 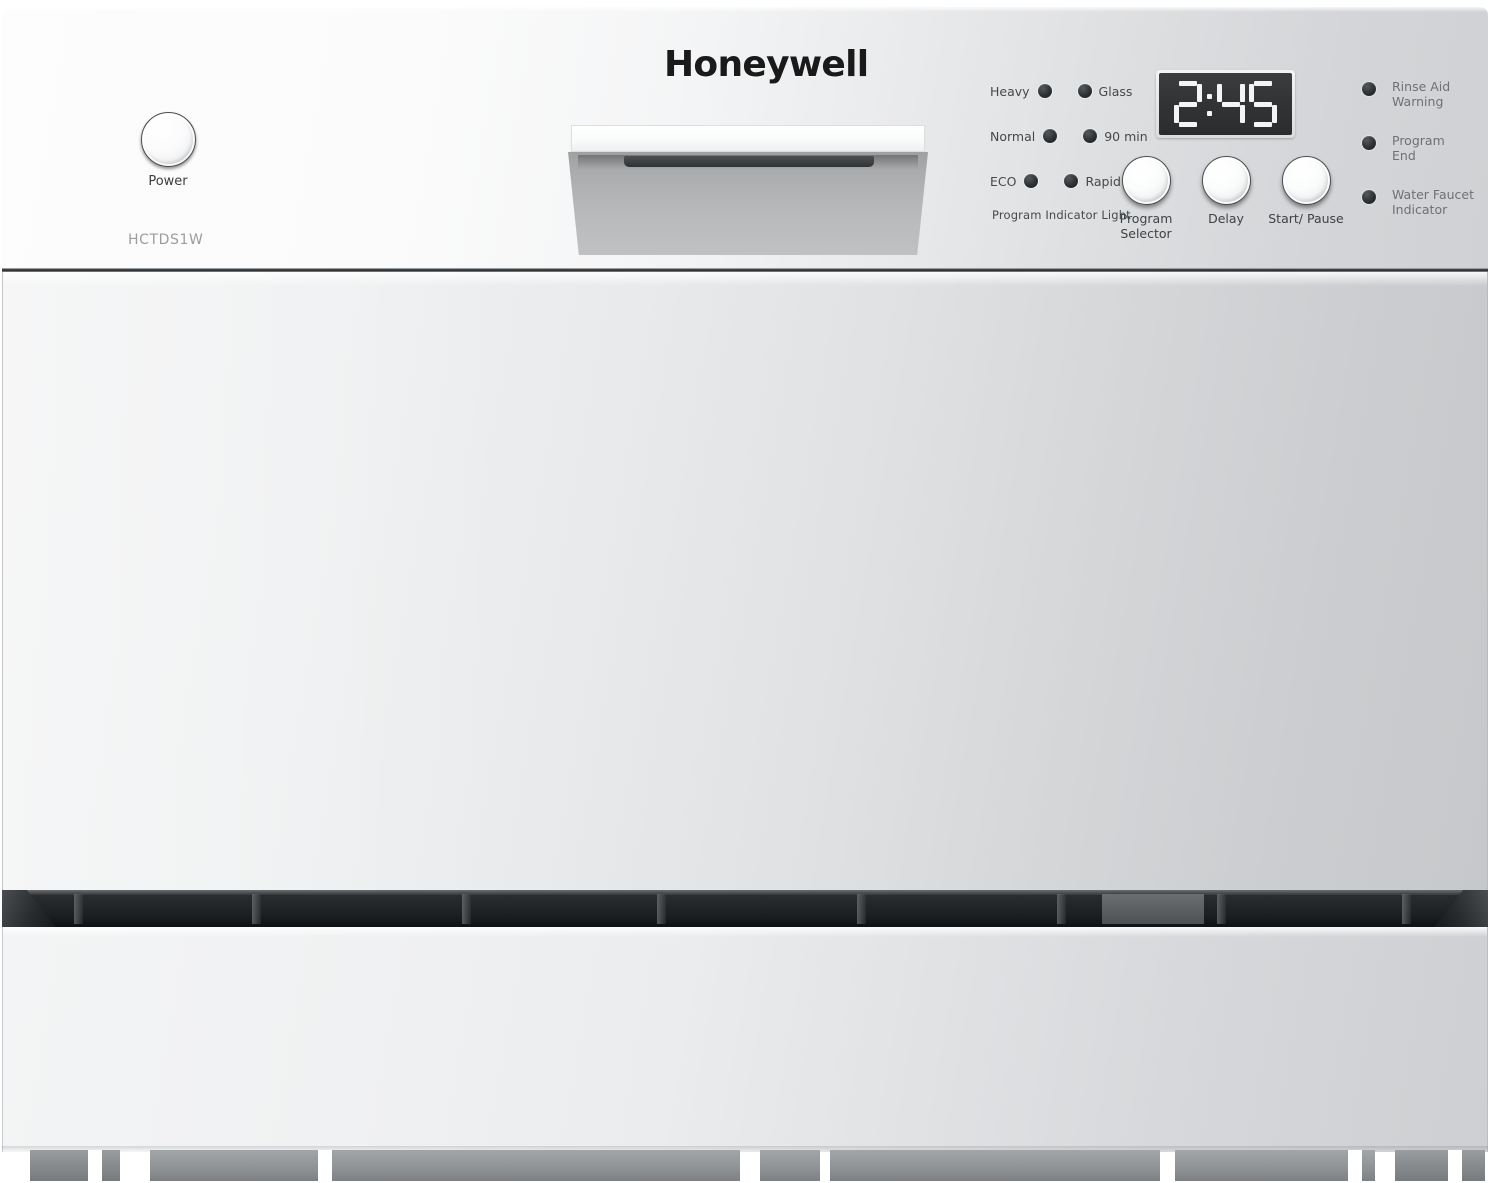 I want to click on vent-top-edge, so click(x=745, y=892).